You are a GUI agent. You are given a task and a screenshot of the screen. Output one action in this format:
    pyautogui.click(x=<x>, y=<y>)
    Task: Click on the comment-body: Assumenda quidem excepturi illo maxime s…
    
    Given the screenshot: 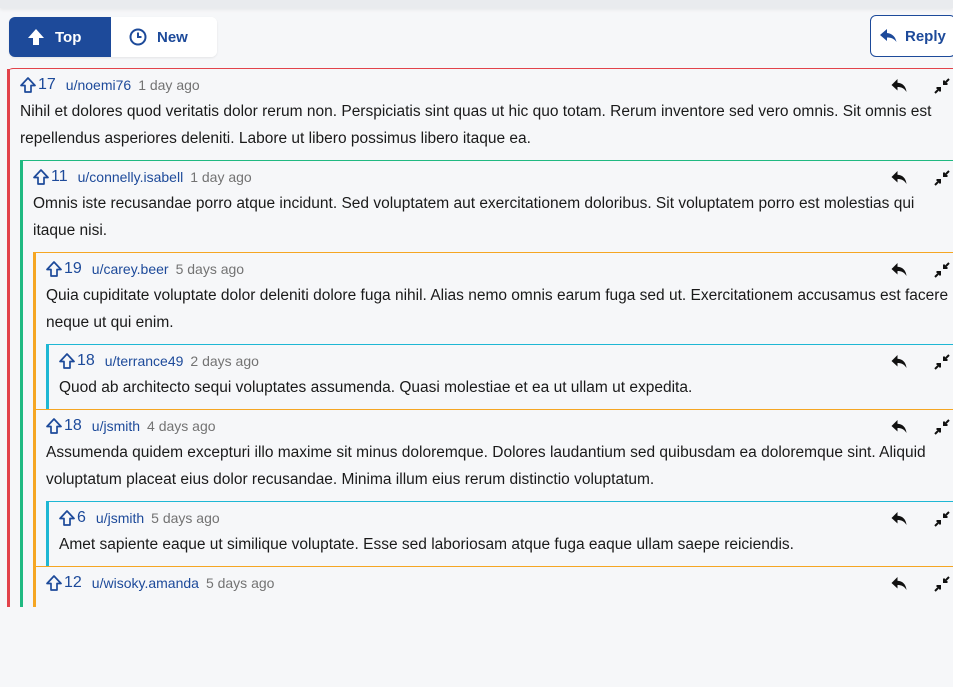 What is the action you would take?
    pyautogui.click(x=486, y=466)
    